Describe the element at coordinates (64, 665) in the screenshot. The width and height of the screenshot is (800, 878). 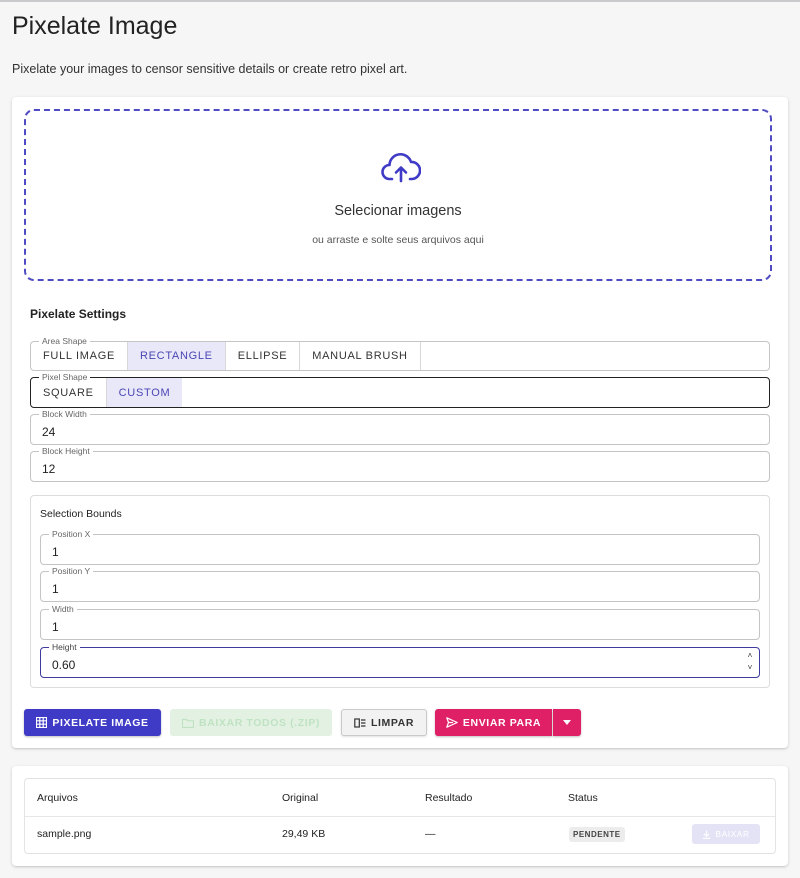
I see `height-value: 0.60` at that location.